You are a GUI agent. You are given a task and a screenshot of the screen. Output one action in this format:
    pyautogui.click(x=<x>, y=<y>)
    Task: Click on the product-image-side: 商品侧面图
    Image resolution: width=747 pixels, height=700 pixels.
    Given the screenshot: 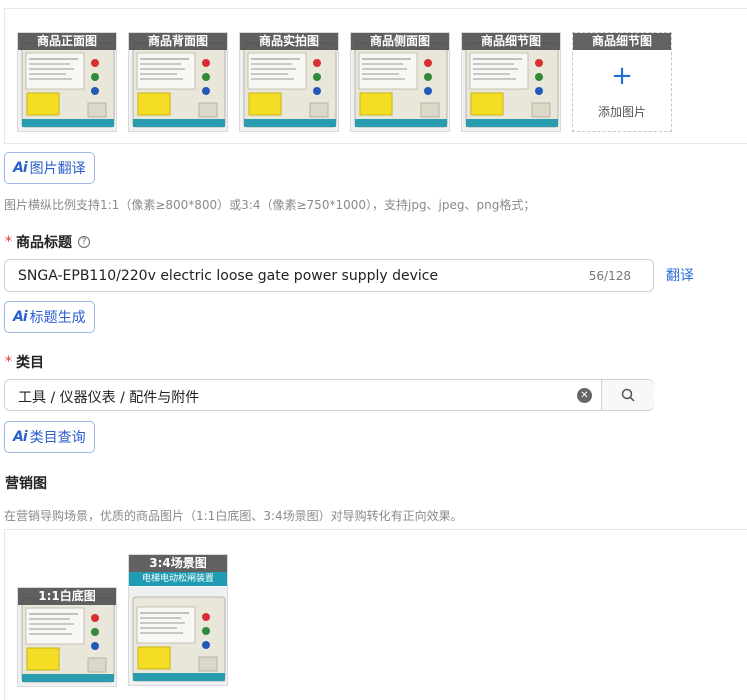 What is the action you would take?
    pyautogui.click(x=400, y=82)
    